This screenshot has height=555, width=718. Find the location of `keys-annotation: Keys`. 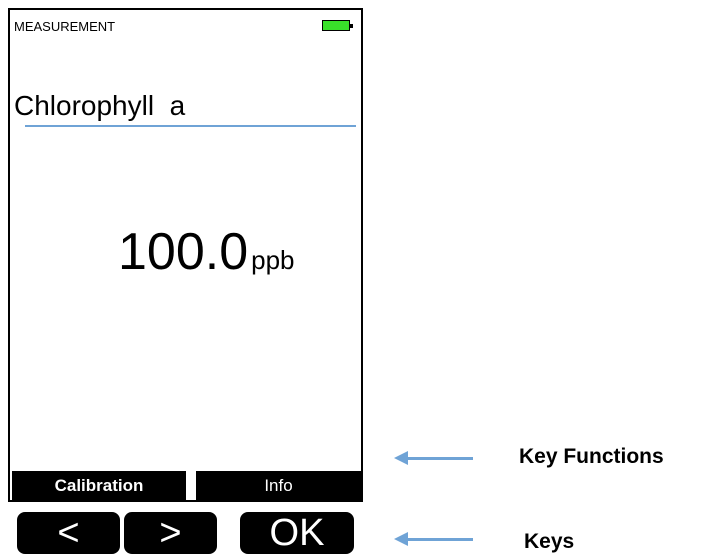

keys-annotation: Keys is located at coordinates (549, 541).